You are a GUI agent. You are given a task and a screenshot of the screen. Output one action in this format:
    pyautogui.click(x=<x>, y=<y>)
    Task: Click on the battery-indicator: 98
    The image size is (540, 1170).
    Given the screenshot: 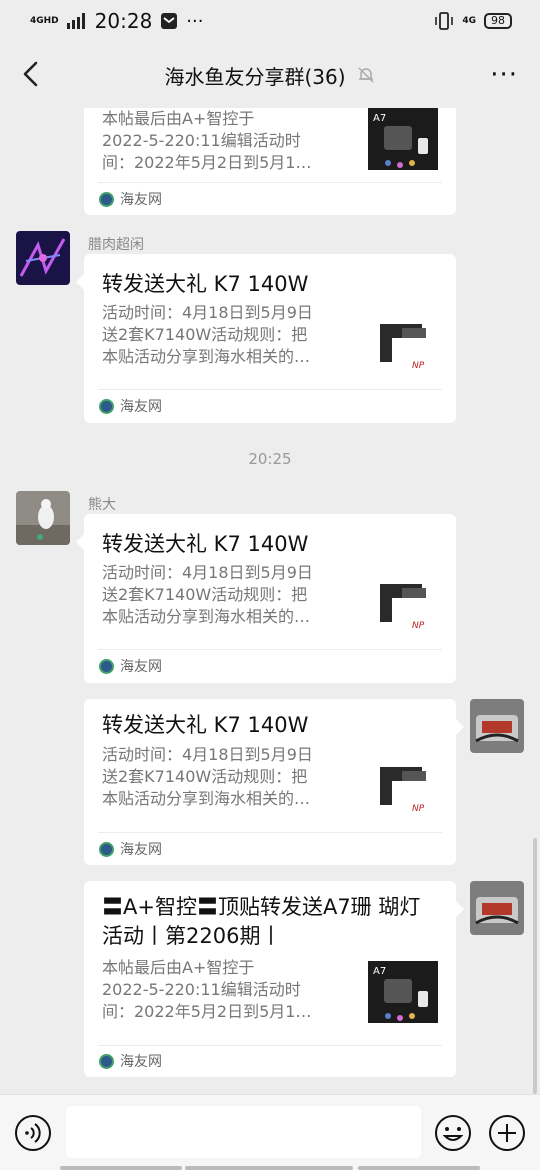 What is the action you would take?
    pyautogui.click(x=498, y=21)
    